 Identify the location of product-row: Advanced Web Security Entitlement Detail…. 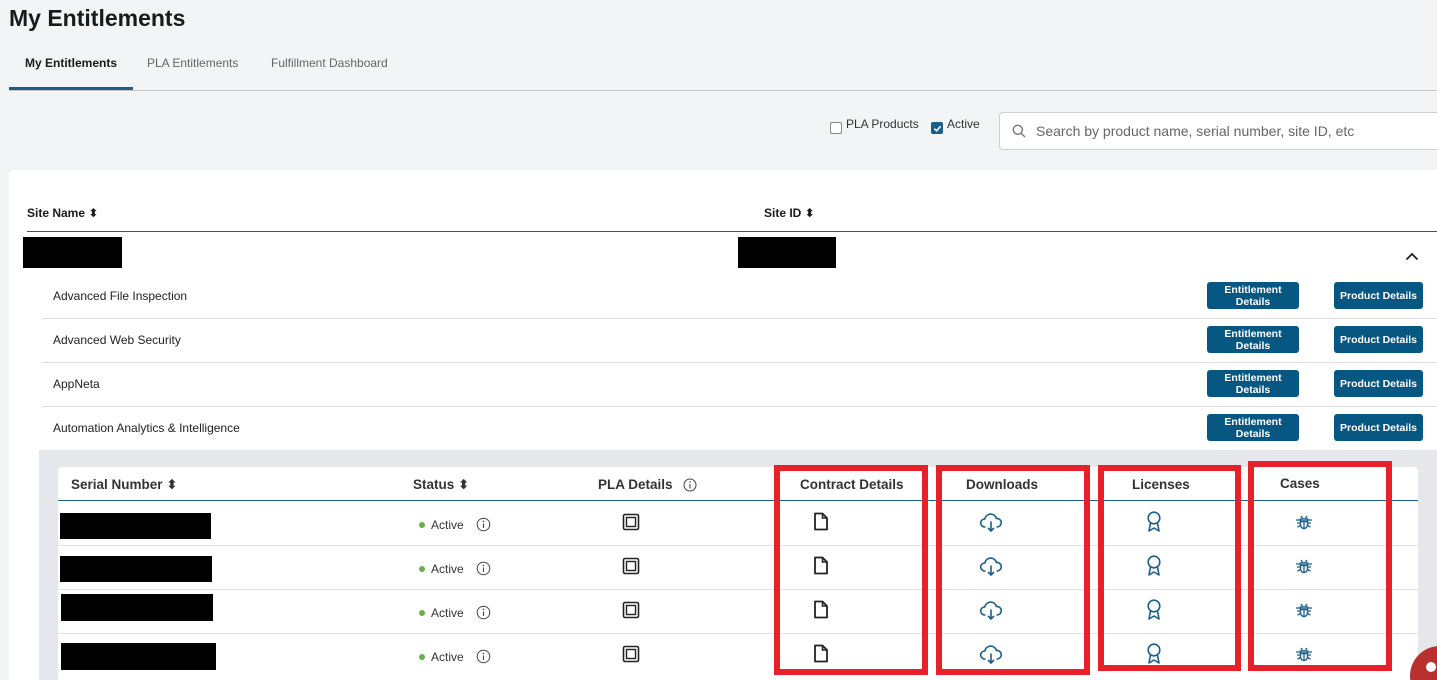
(739, 341).